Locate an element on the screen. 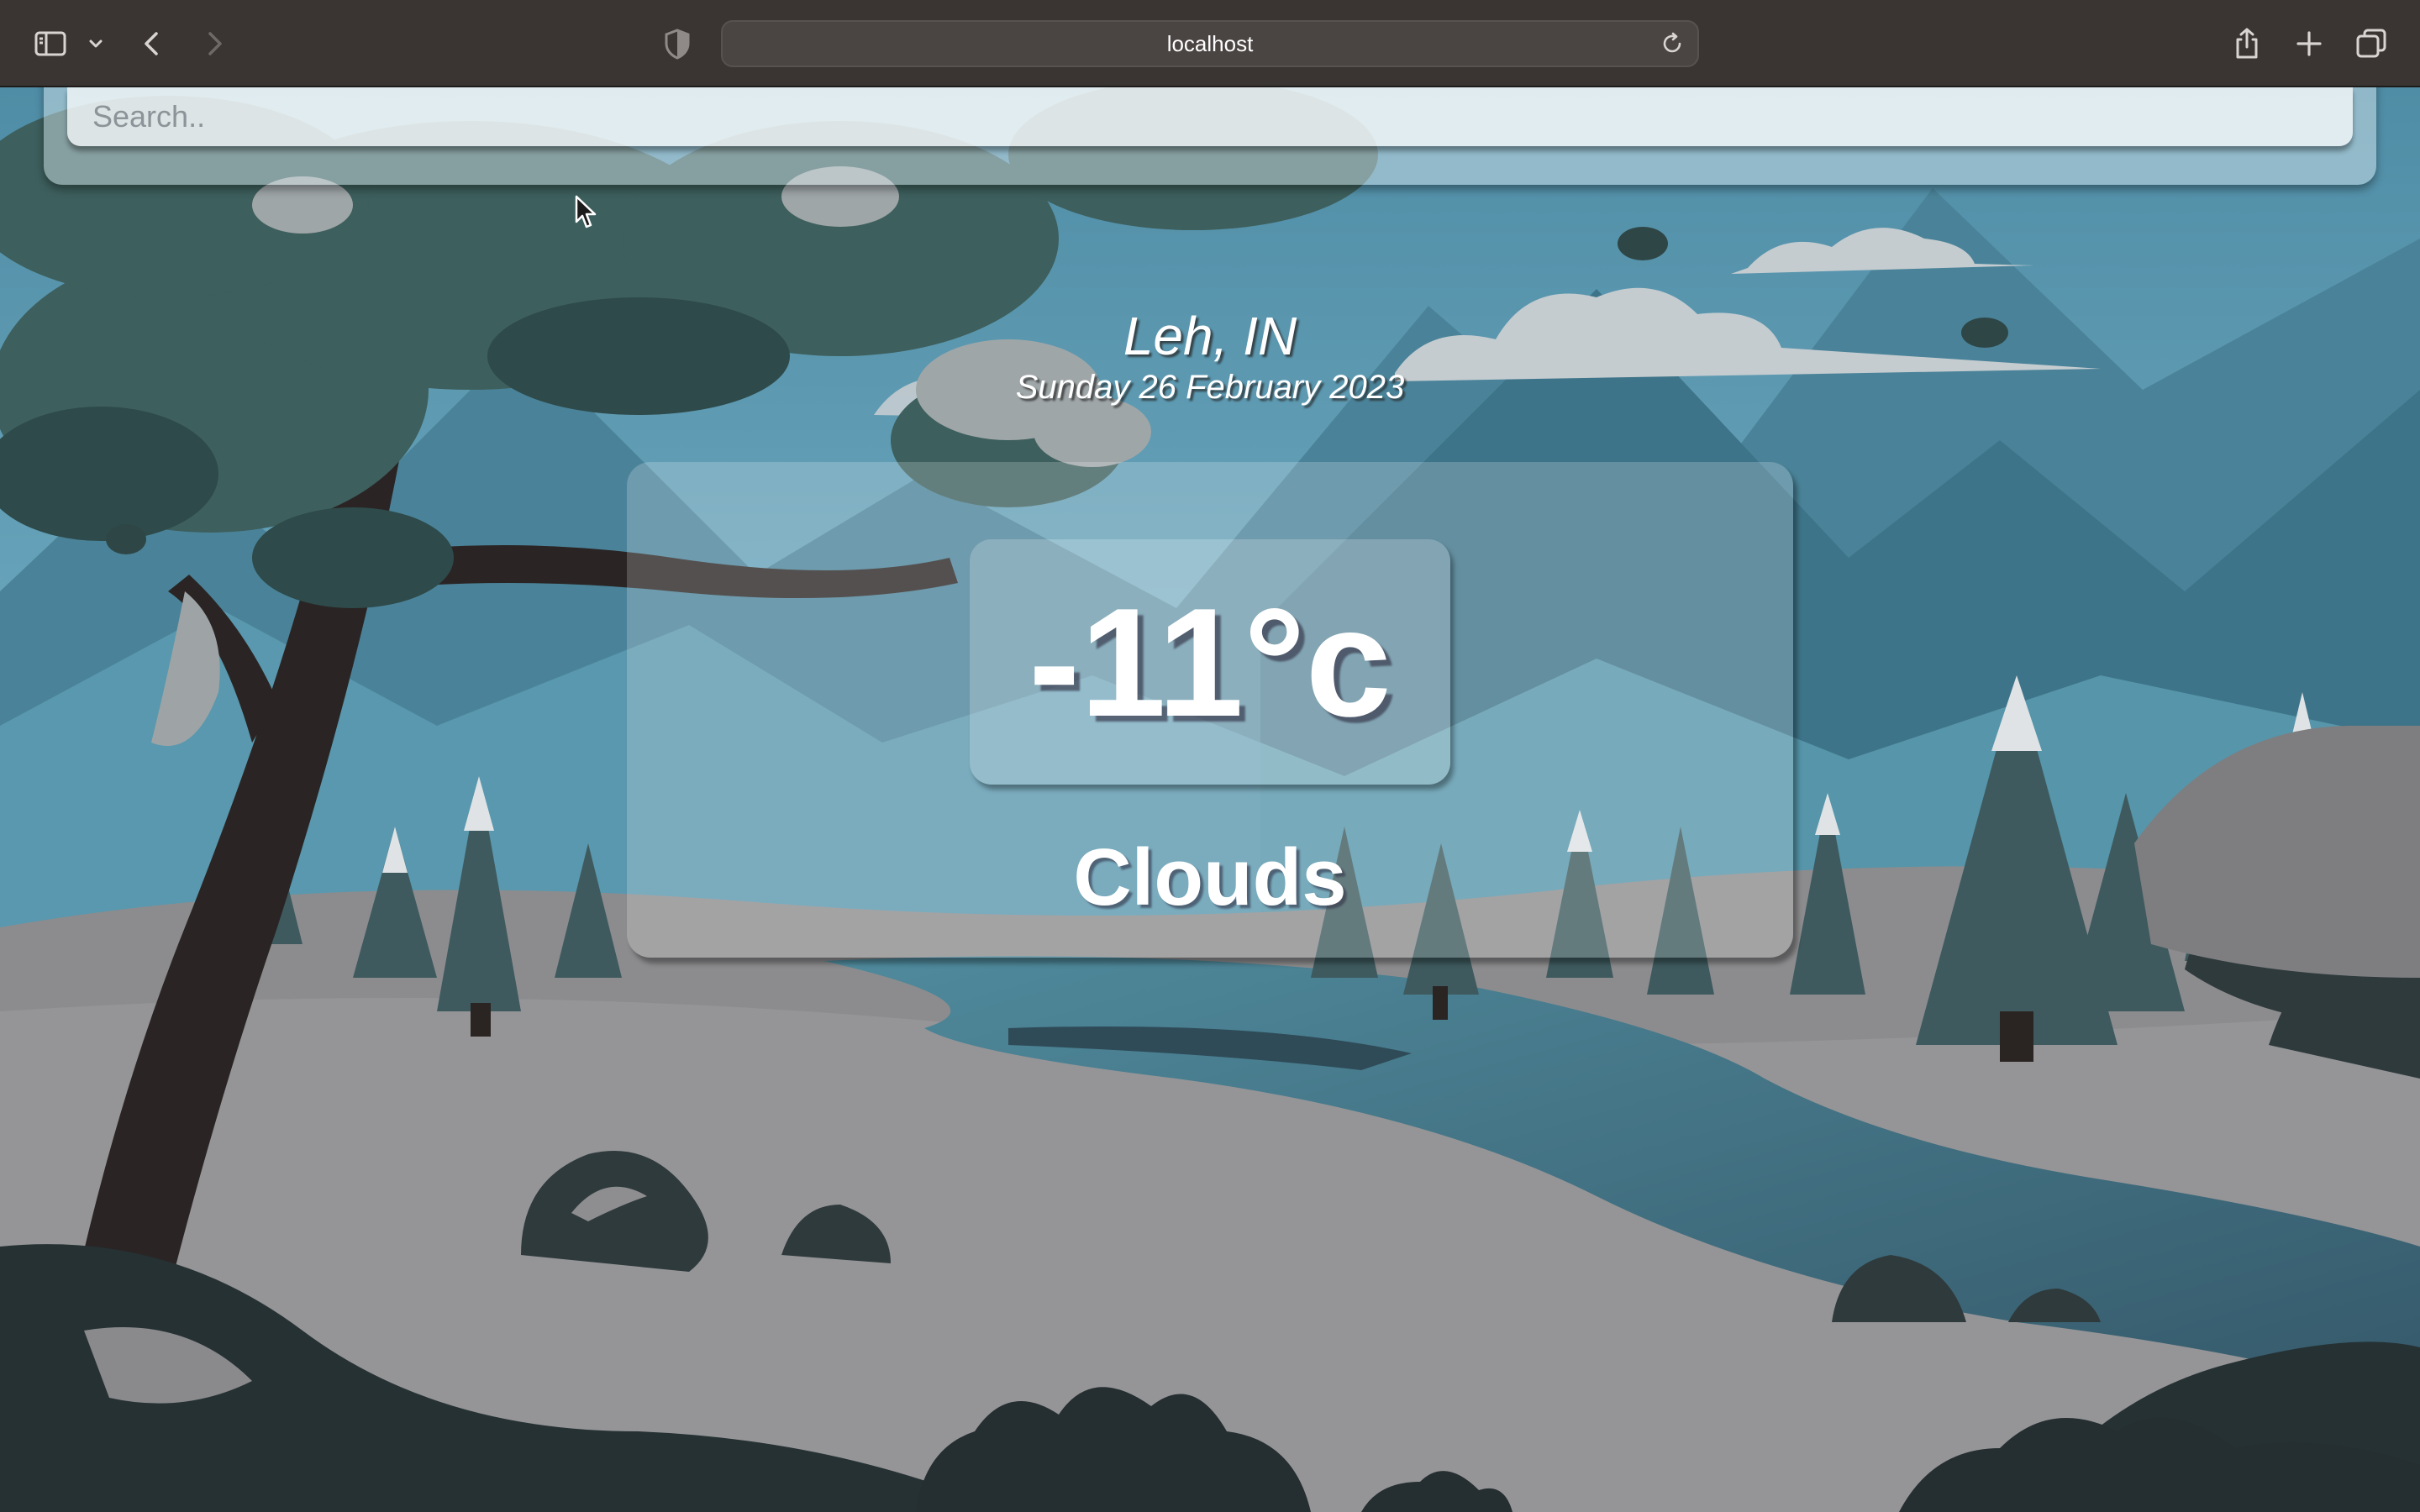 This screenshot has height=1512, width=2420. search-input is located at coordinates (1210, 116).